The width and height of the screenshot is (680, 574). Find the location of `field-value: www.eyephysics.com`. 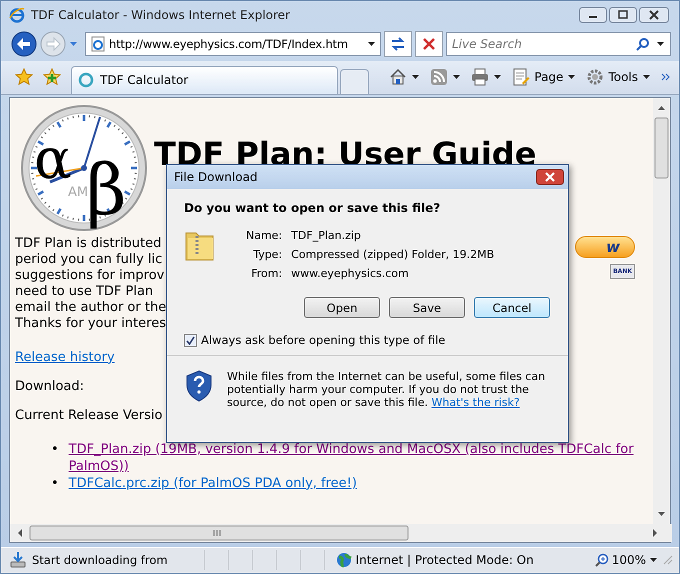

field-value: www.eyephysics.com is located at coordinates (350, 273).